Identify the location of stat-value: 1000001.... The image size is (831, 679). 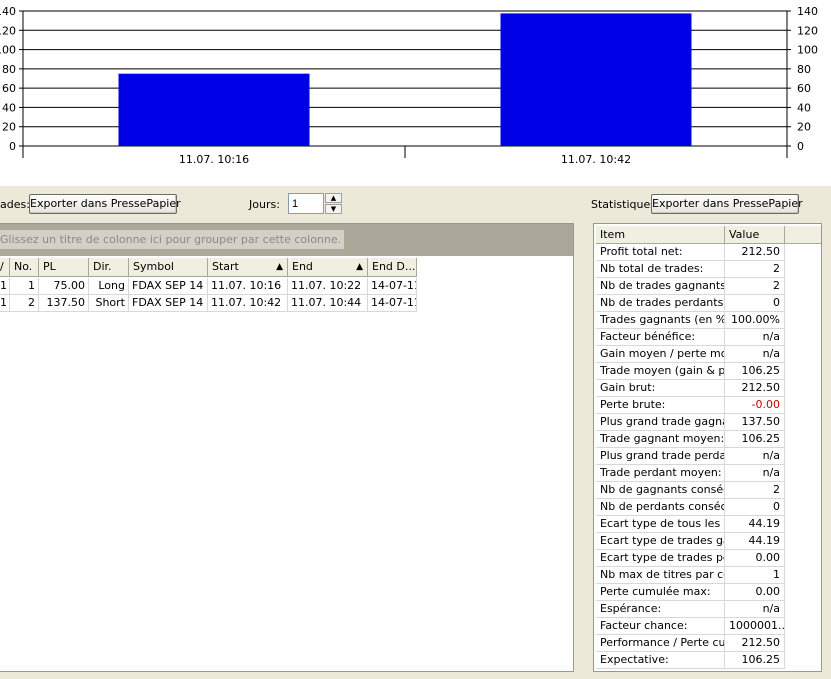
(755, 626).